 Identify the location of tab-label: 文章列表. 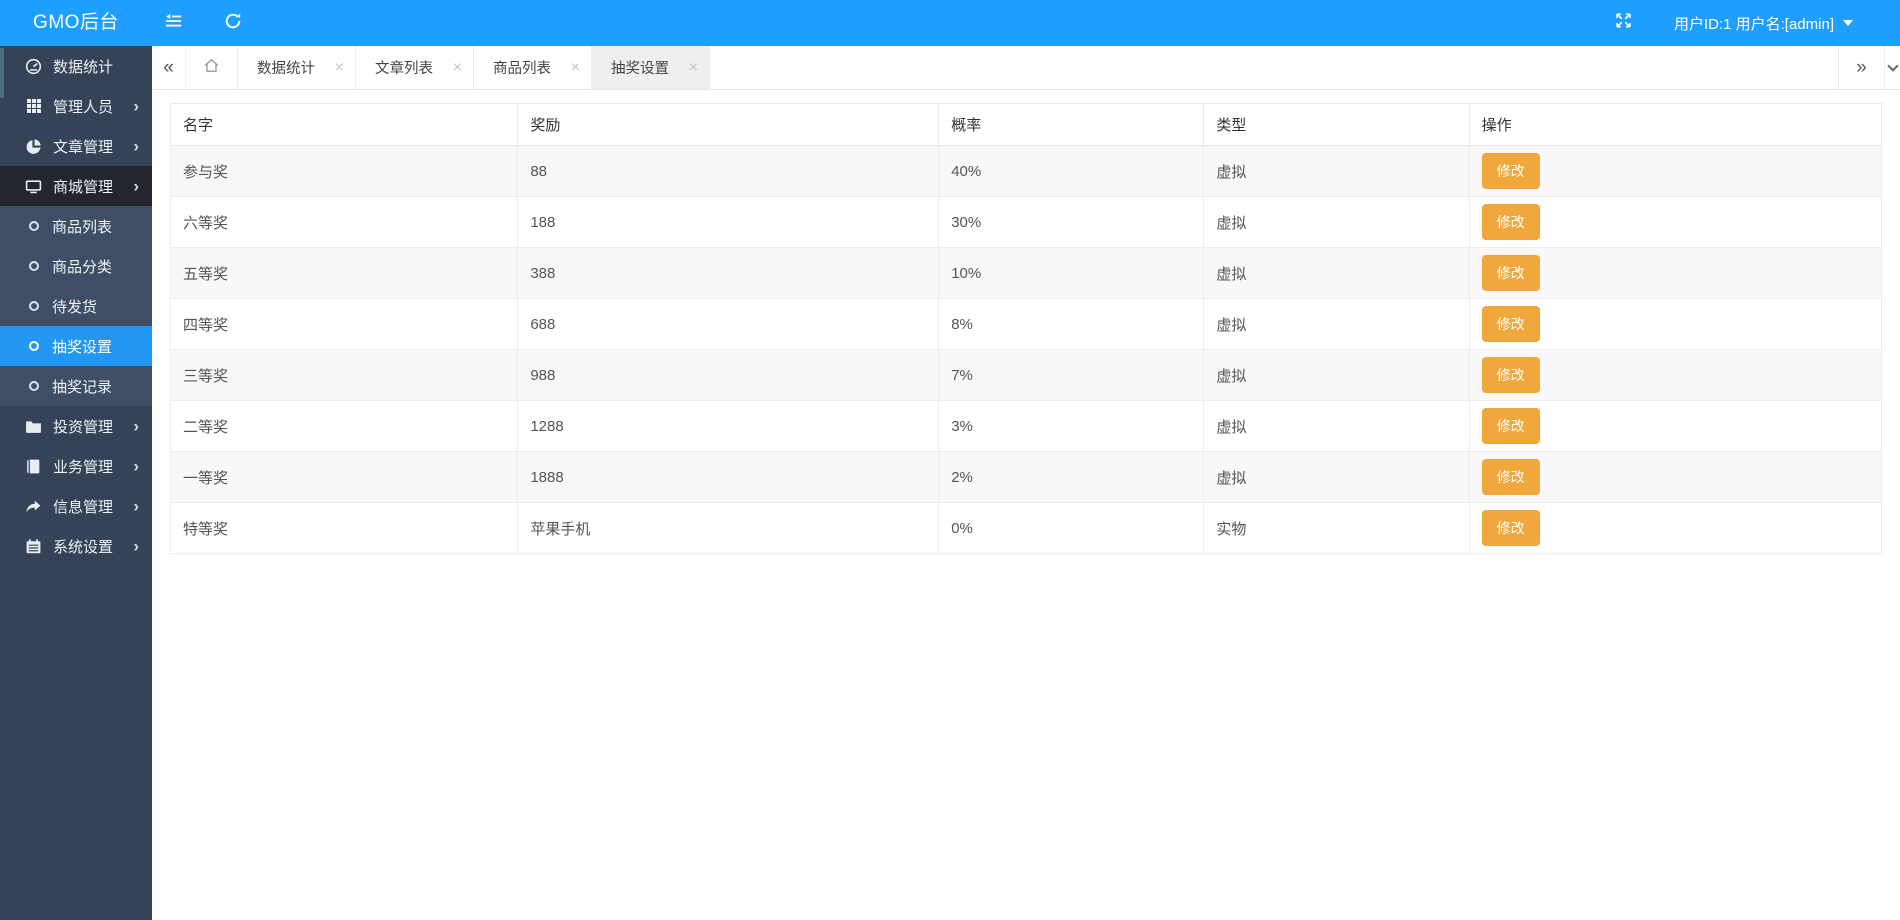
(404, 69).